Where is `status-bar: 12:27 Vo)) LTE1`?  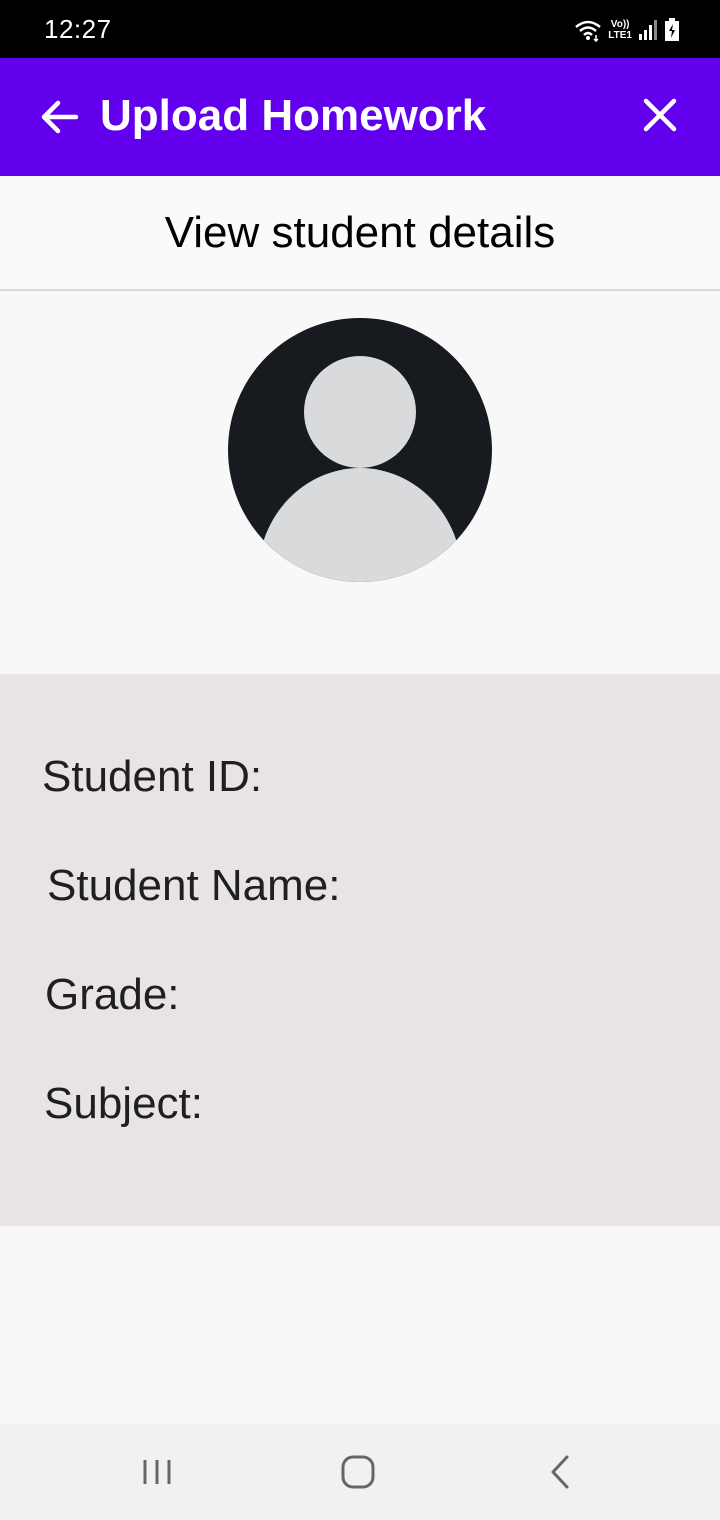
status-bar: 12:27 Vo)) LTE1 is located at coordinates (360, 29).